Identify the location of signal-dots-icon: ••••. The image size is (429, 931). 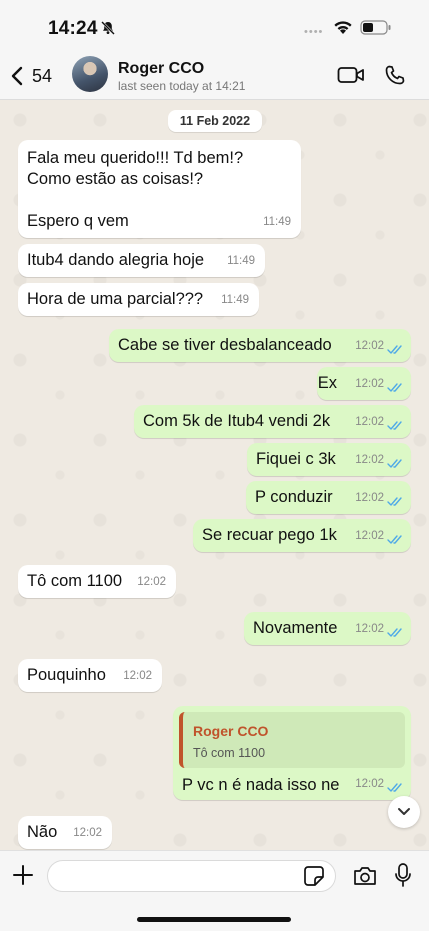
(314, 32).